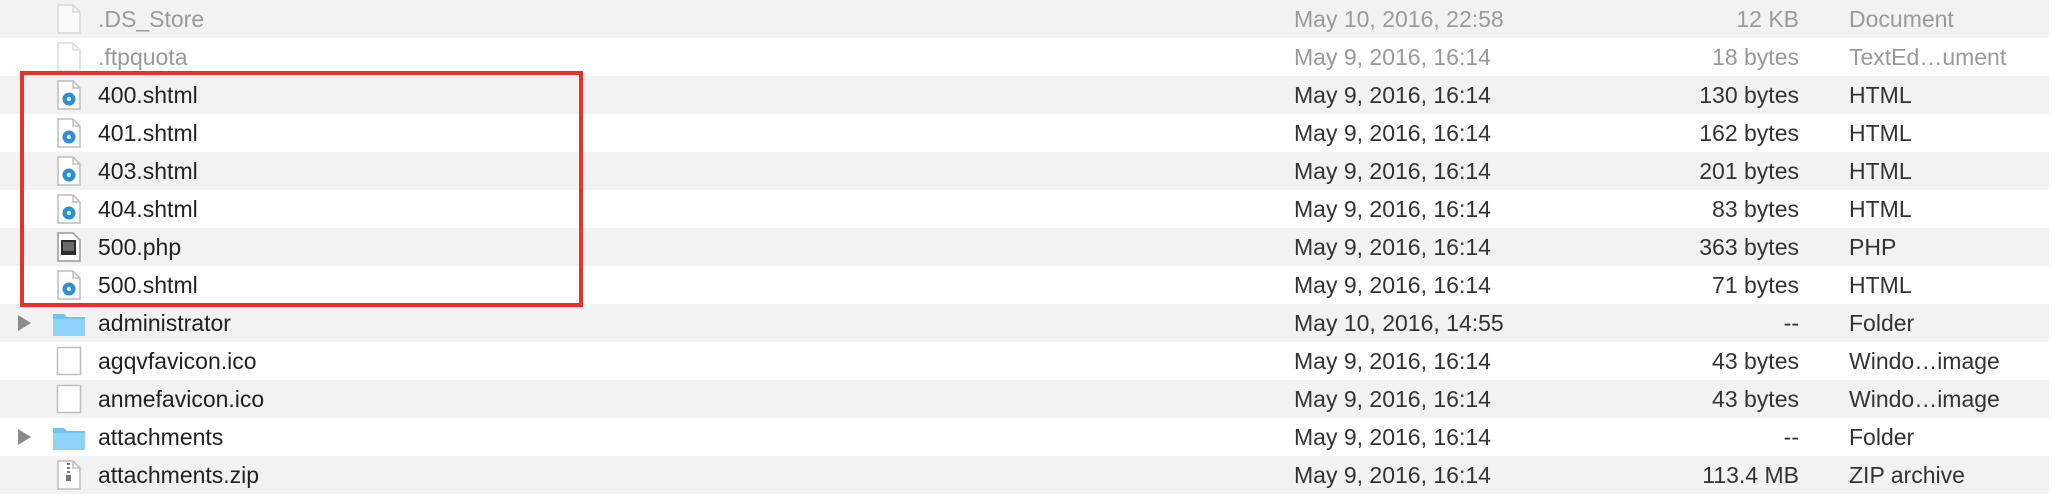 This screenshot has width=2056, height=501. Describe the element at coordinates (148, 209) in the screenshot. I see `file-name: 404.shtml` at that location.